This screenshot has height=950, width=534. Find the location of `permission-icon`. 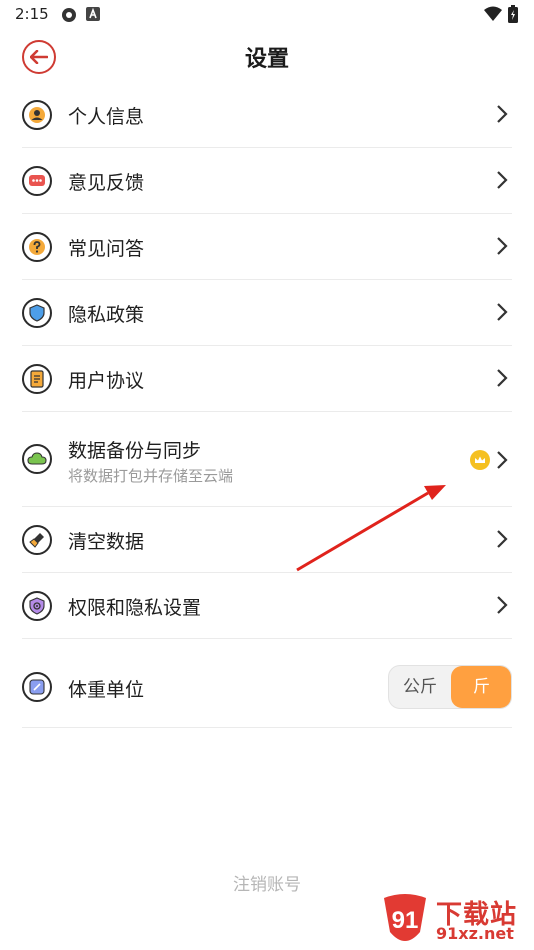

permission-icon is located at coordinates (37, 606).